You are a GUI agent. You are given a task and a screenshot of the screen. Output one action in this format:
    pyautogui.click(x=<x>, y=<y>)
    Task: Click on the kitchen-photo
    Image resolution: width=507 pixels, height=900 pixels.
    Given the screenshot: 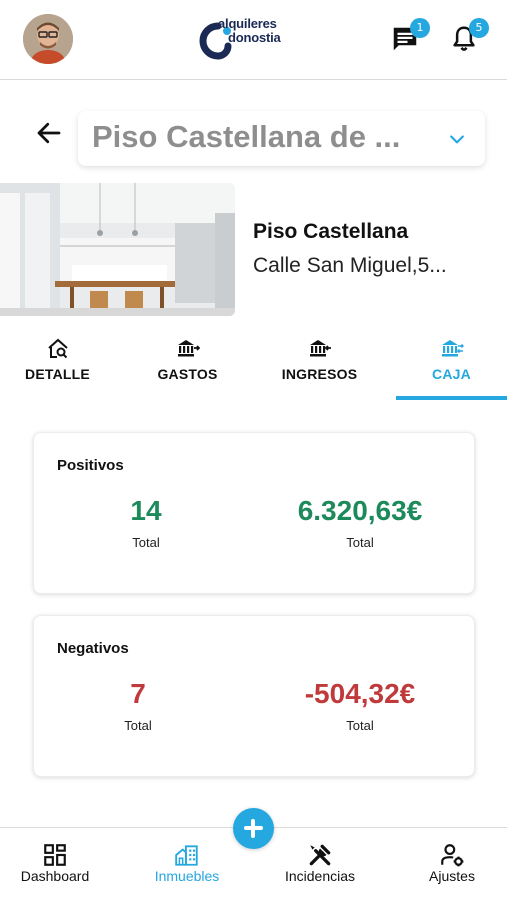 What is the action you would take?
    pyautogui.click(x=117, y=249)
    